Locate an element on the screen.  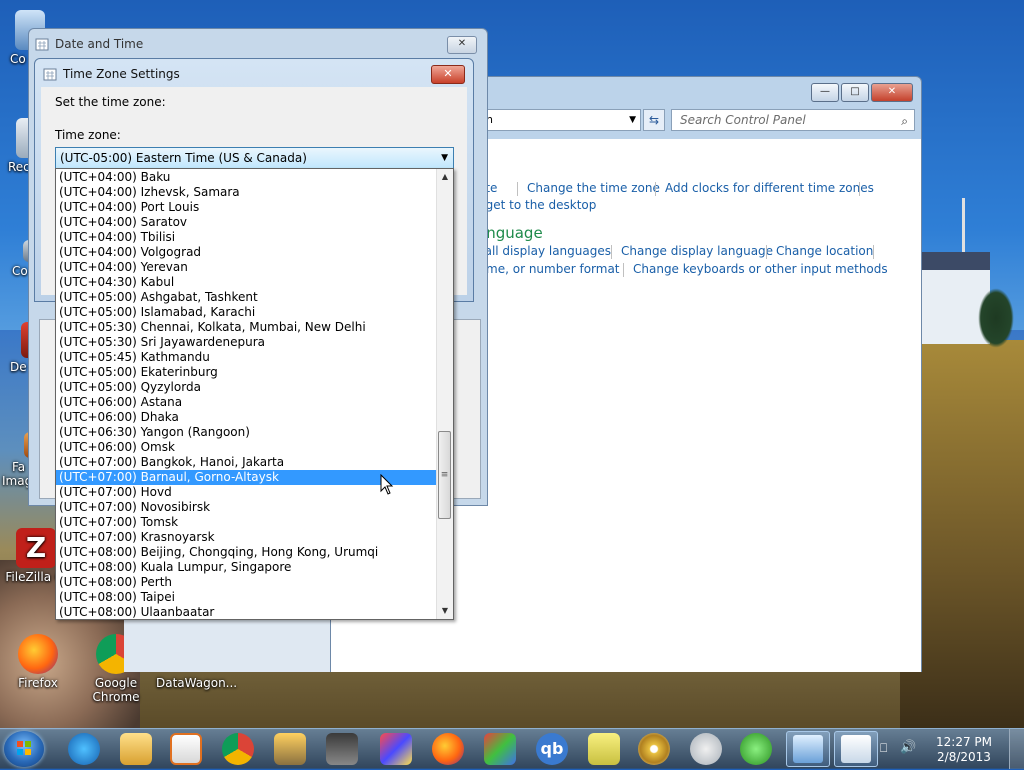
caption-buttons: — □ ✕ is located at coordinates (862, 92).